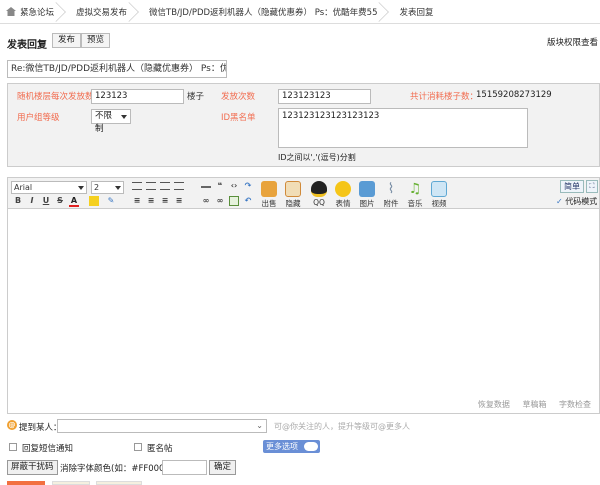 Image resolution: width=600 pixels, height=485 pixels. Describe the element at coordinates (415, 195) in the screenshot. I see `music-button: ♫ 音乐` at that location.